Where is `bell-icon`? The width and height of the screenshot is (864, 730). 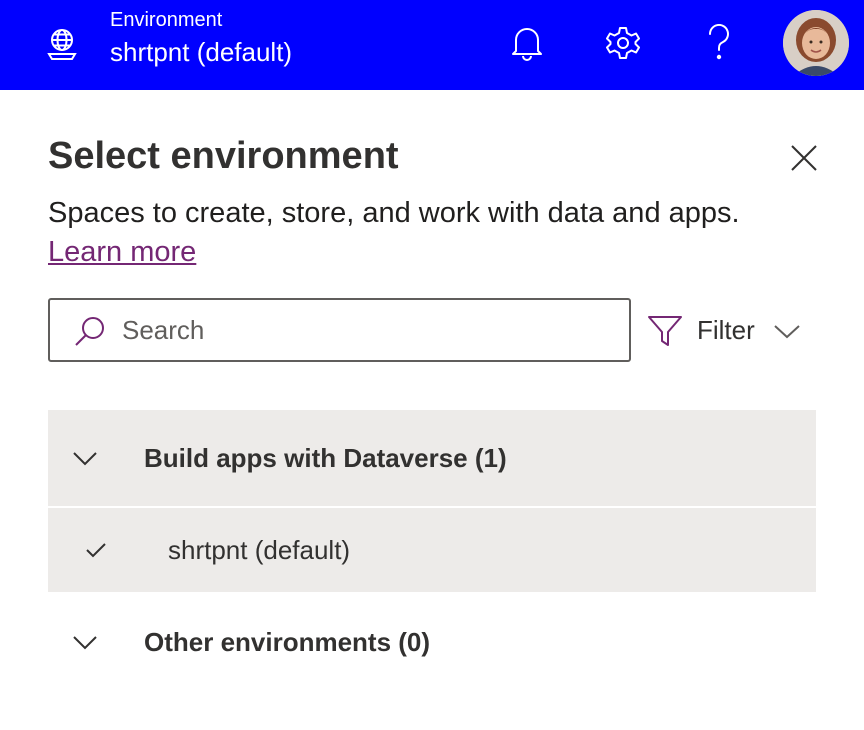 bell-icon is located at coordinates (527, 45).